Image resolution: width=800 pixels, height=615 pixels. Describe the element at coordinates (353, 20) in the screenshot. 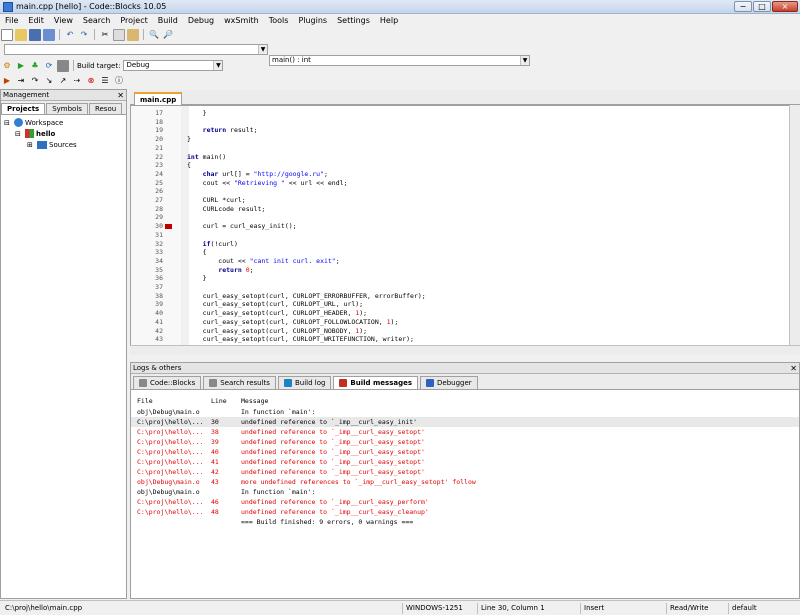

I see `menu-settings: Settings` at that location.